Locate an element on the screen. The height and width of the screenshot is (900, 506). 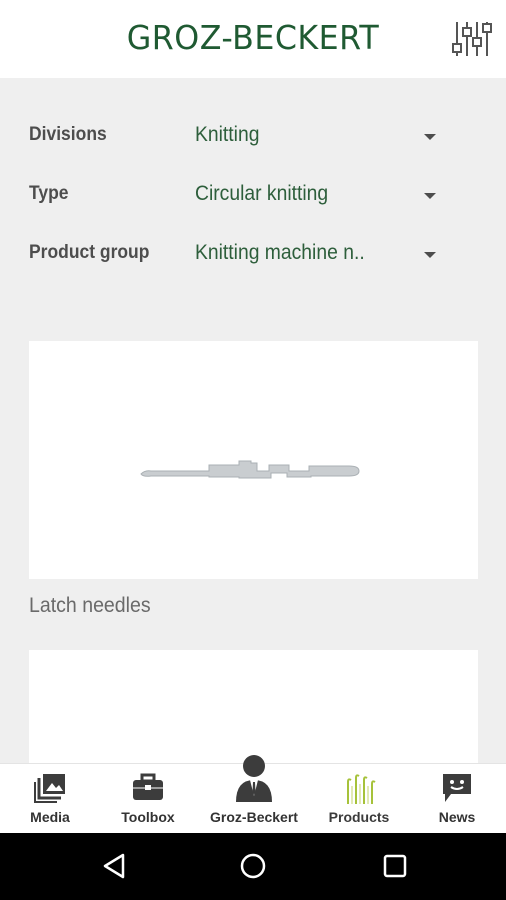
filter-value: Knitting machine n.. is located at coordinates (280, 253).